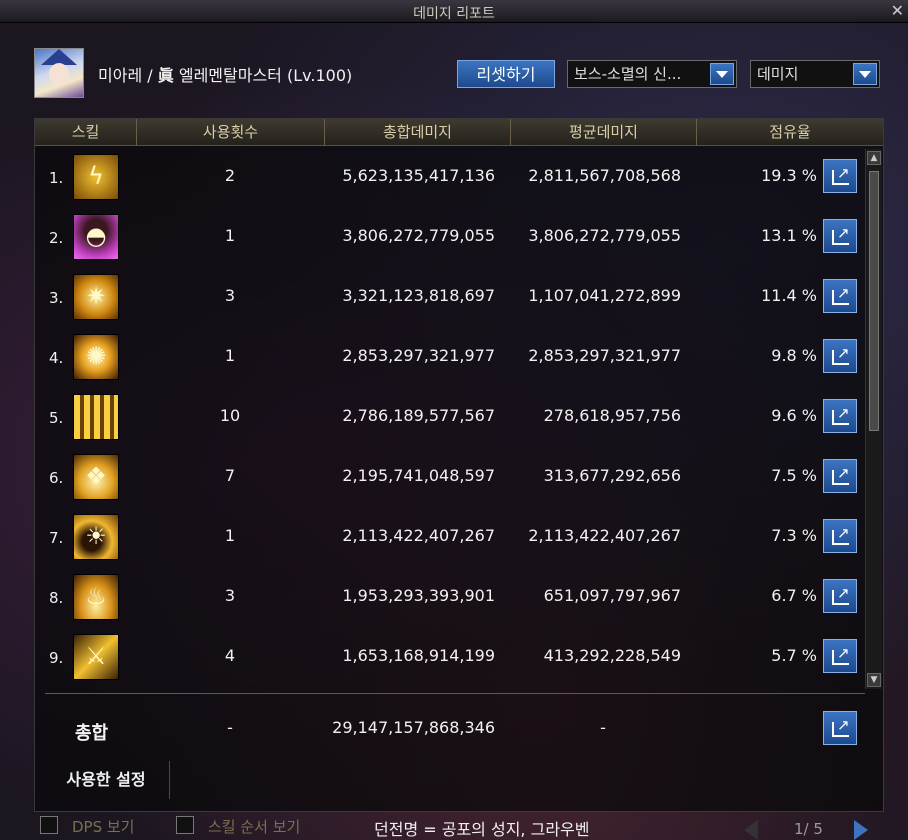 The width and height of the screenshot is (908, 840). I want to click on header-skill: 스킬, so click(86, 132).